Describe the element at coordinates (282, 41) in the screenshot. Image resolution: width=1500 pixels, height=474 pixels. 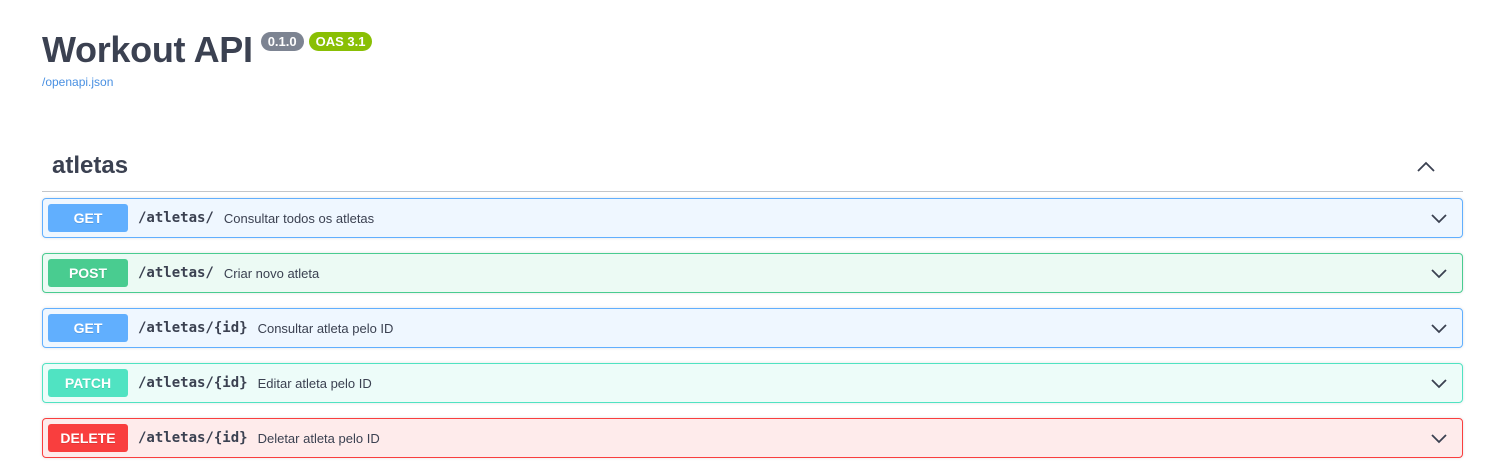
I see `version-badge: 0.1.0` at that location.